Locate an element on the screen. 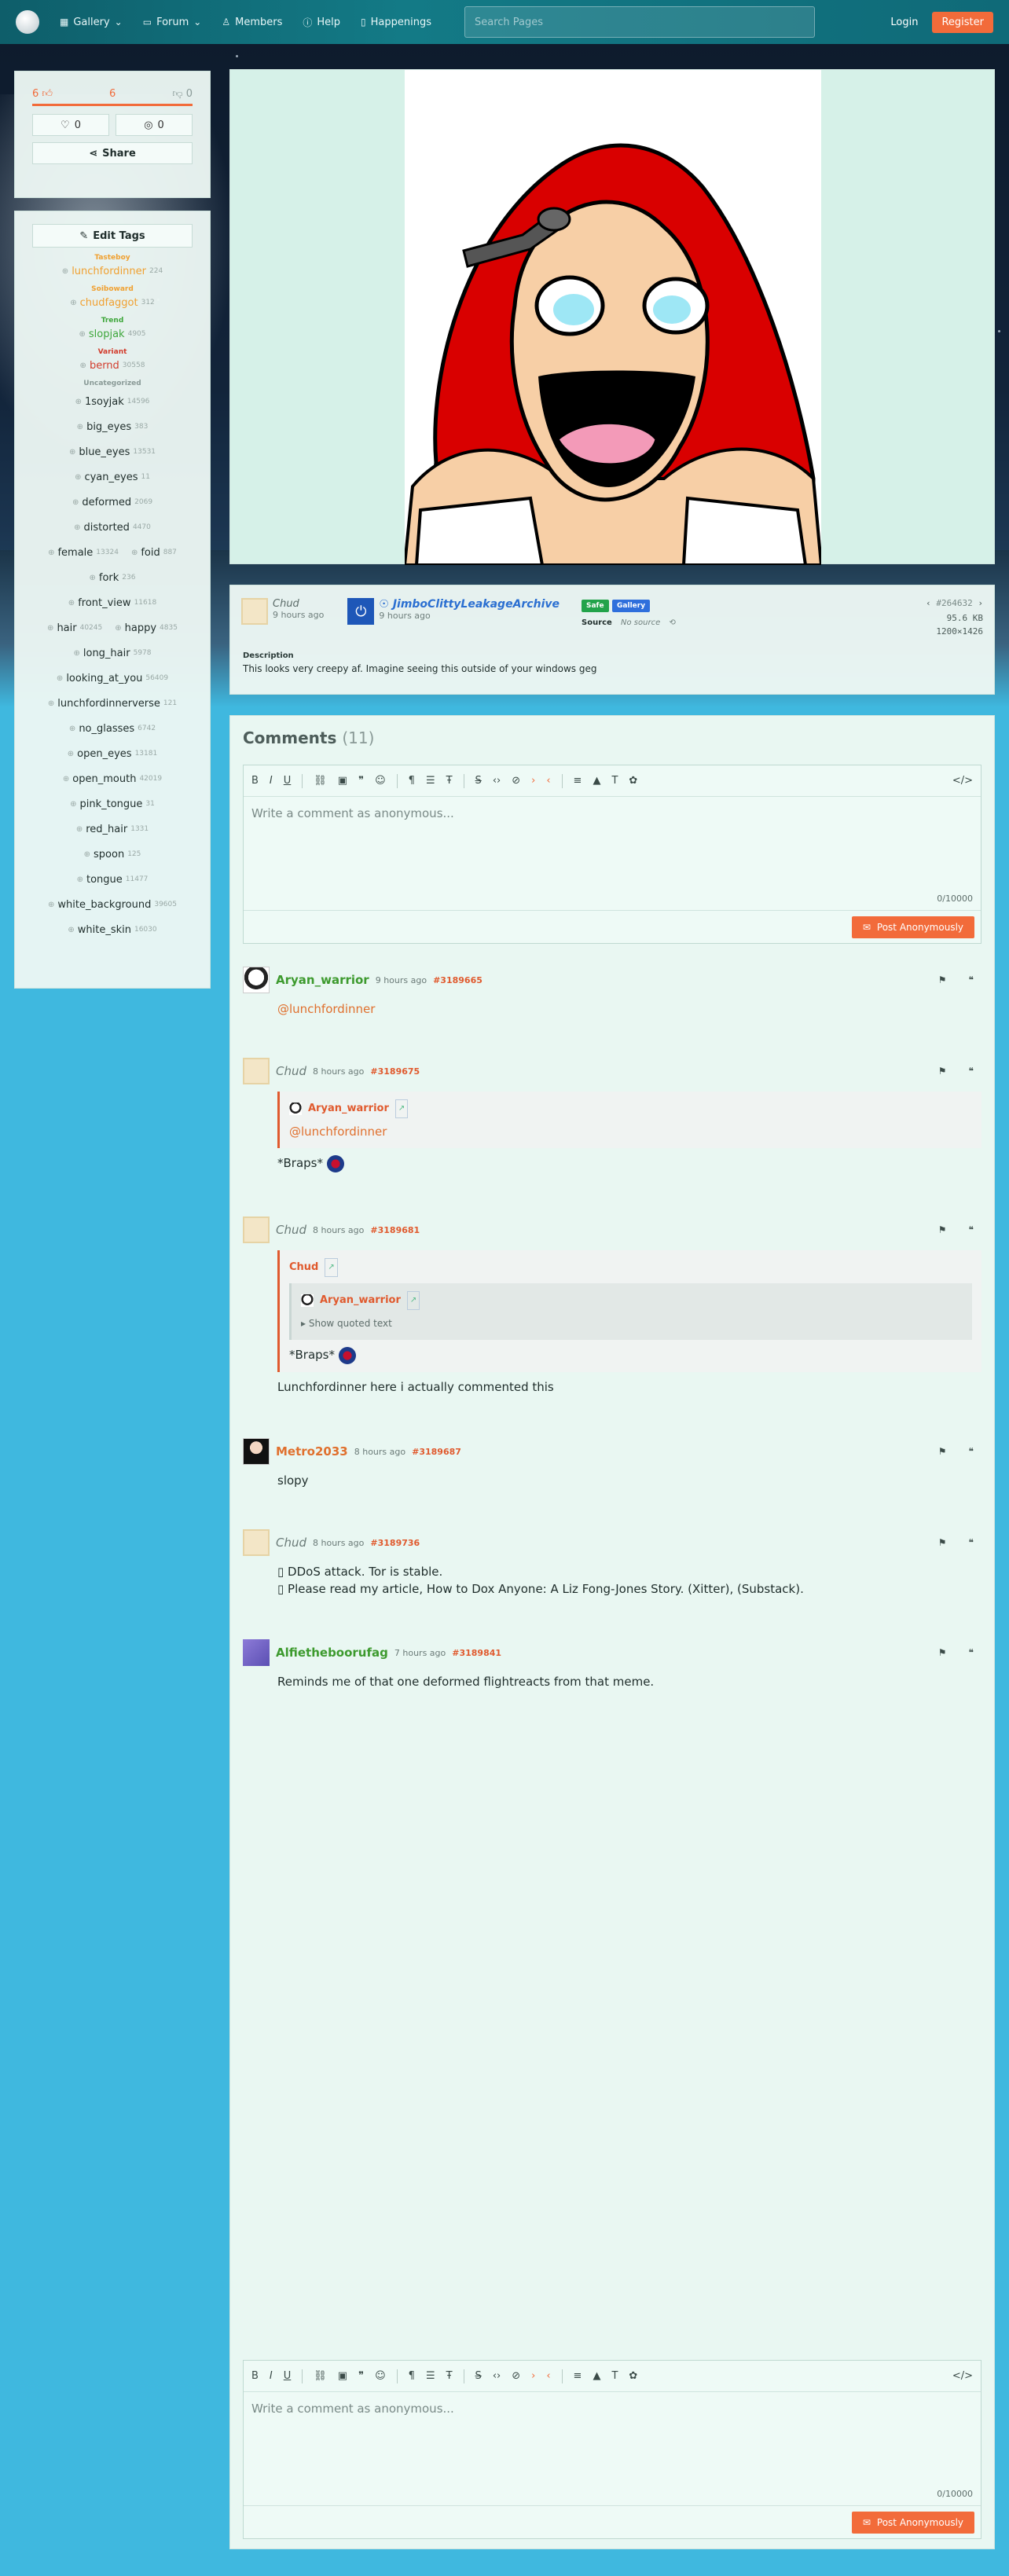 This screenshot has height=2576, width=1009. tag-link: ⊕ white_background 39605 is located at coordinates (112, 905).